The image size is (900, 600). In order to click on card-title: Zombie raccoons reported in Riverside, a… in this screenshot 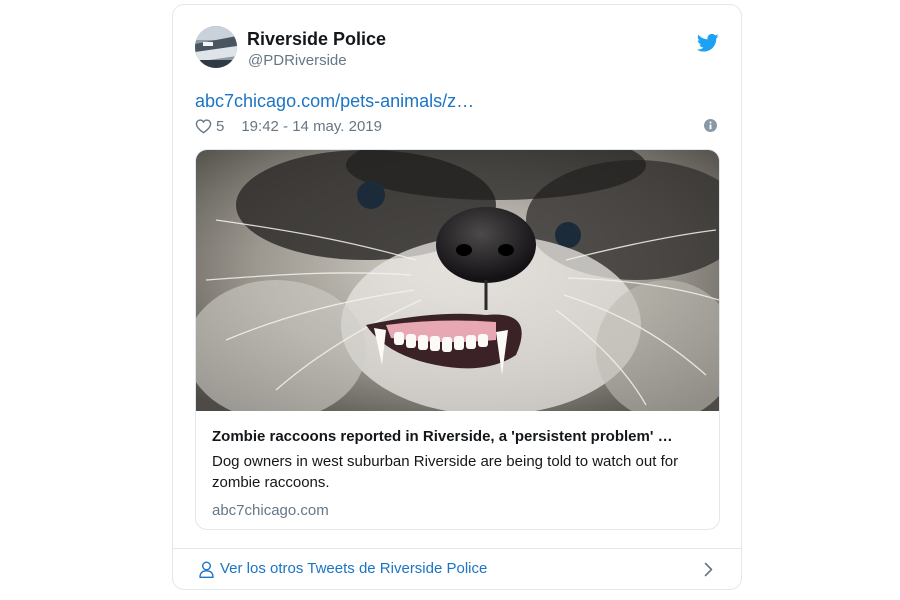, I will do `click(442, 436)`.